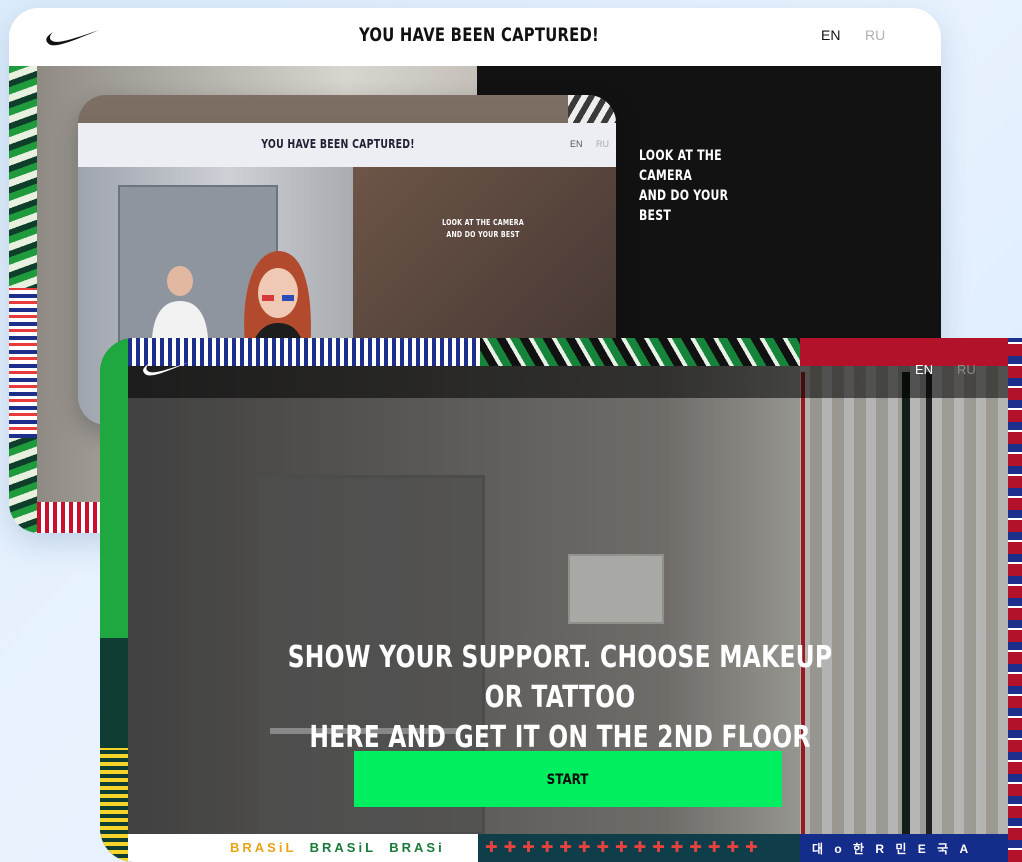 This screenshot has height=862, width=1022. Describe the element at coordinates (911, 352) in the screenshot. I see `pattern-border-top-red` at that location.